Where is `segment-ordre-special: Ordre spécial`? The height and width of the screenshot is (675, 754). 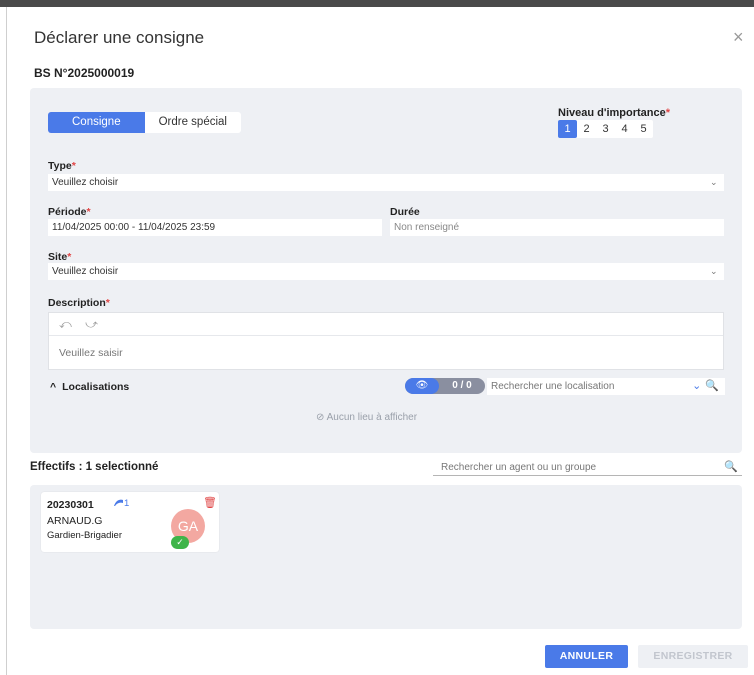
segment-ordre-special: Ordre spécial is located at coordinates (192, 122).